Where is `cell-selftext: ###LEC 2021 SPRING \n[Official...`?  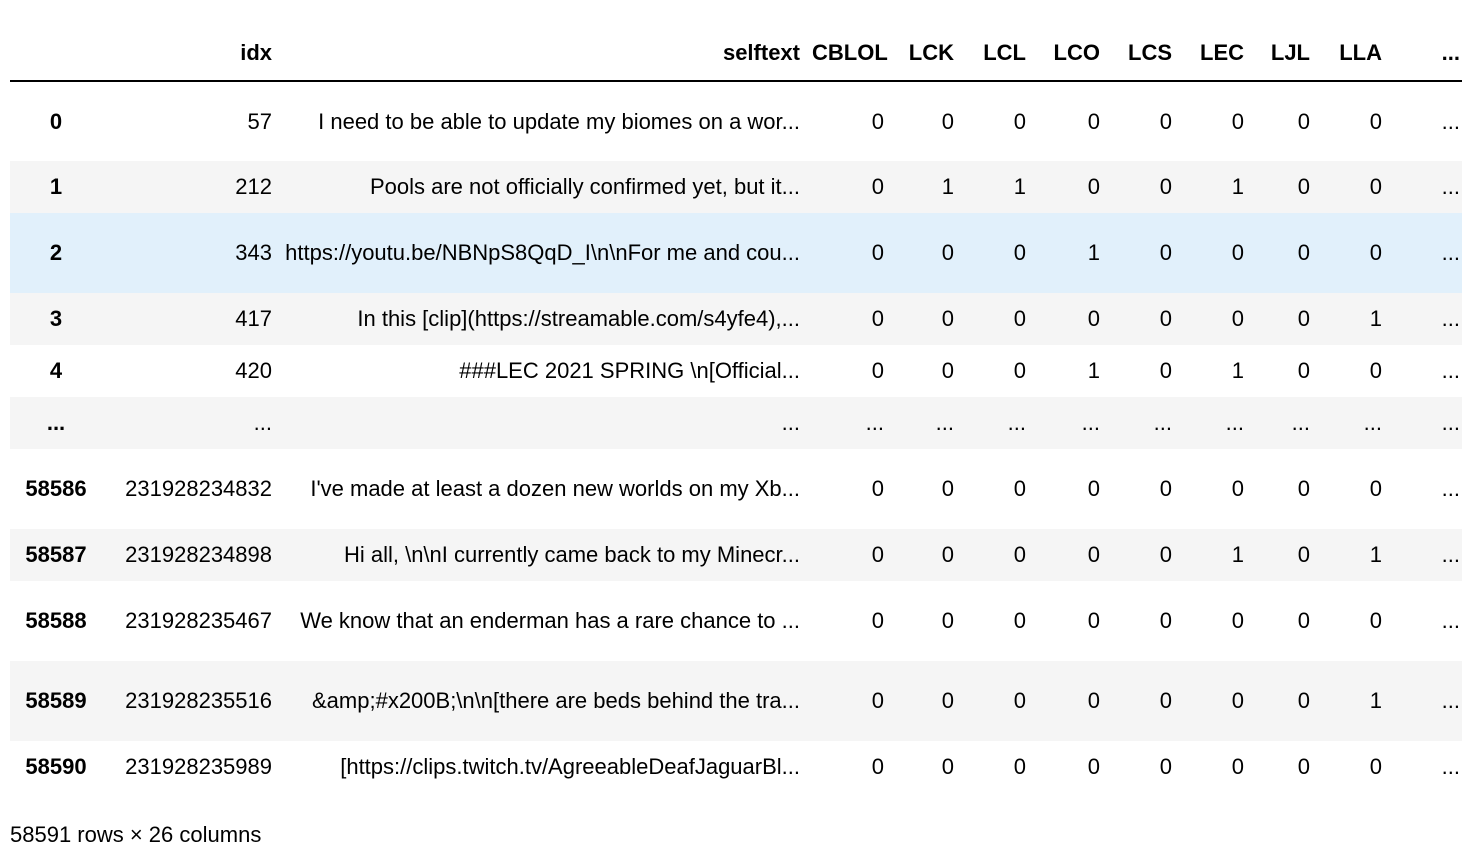
cell-selftext: ###LEC 2021 SPRING \n[Official... is located at coordinates (629, 370).